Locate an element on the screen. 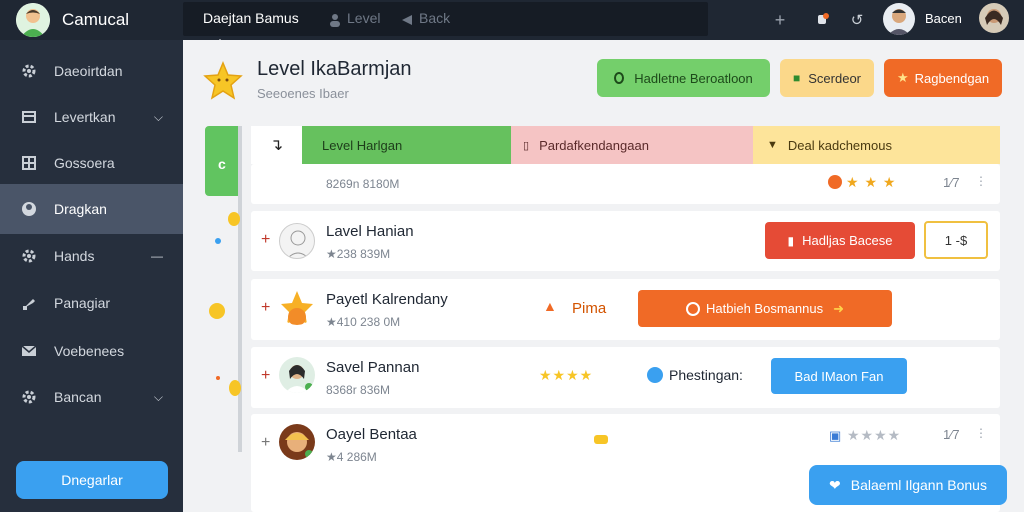 This screenshot has width=1024, height=512. row-name: Savel Pannan is located at coordinates (373, 367).